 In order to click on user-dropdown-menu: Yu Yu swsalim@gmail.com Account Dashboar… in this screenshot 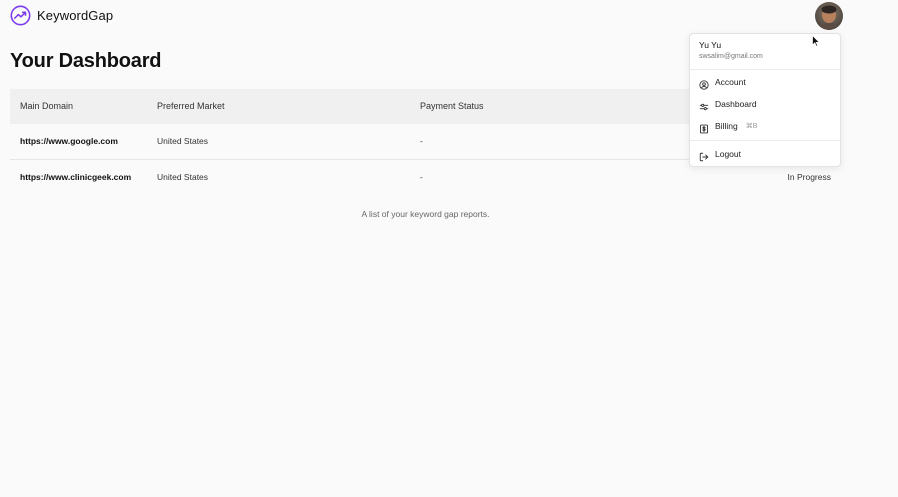, I will do `click(765, 100)`.